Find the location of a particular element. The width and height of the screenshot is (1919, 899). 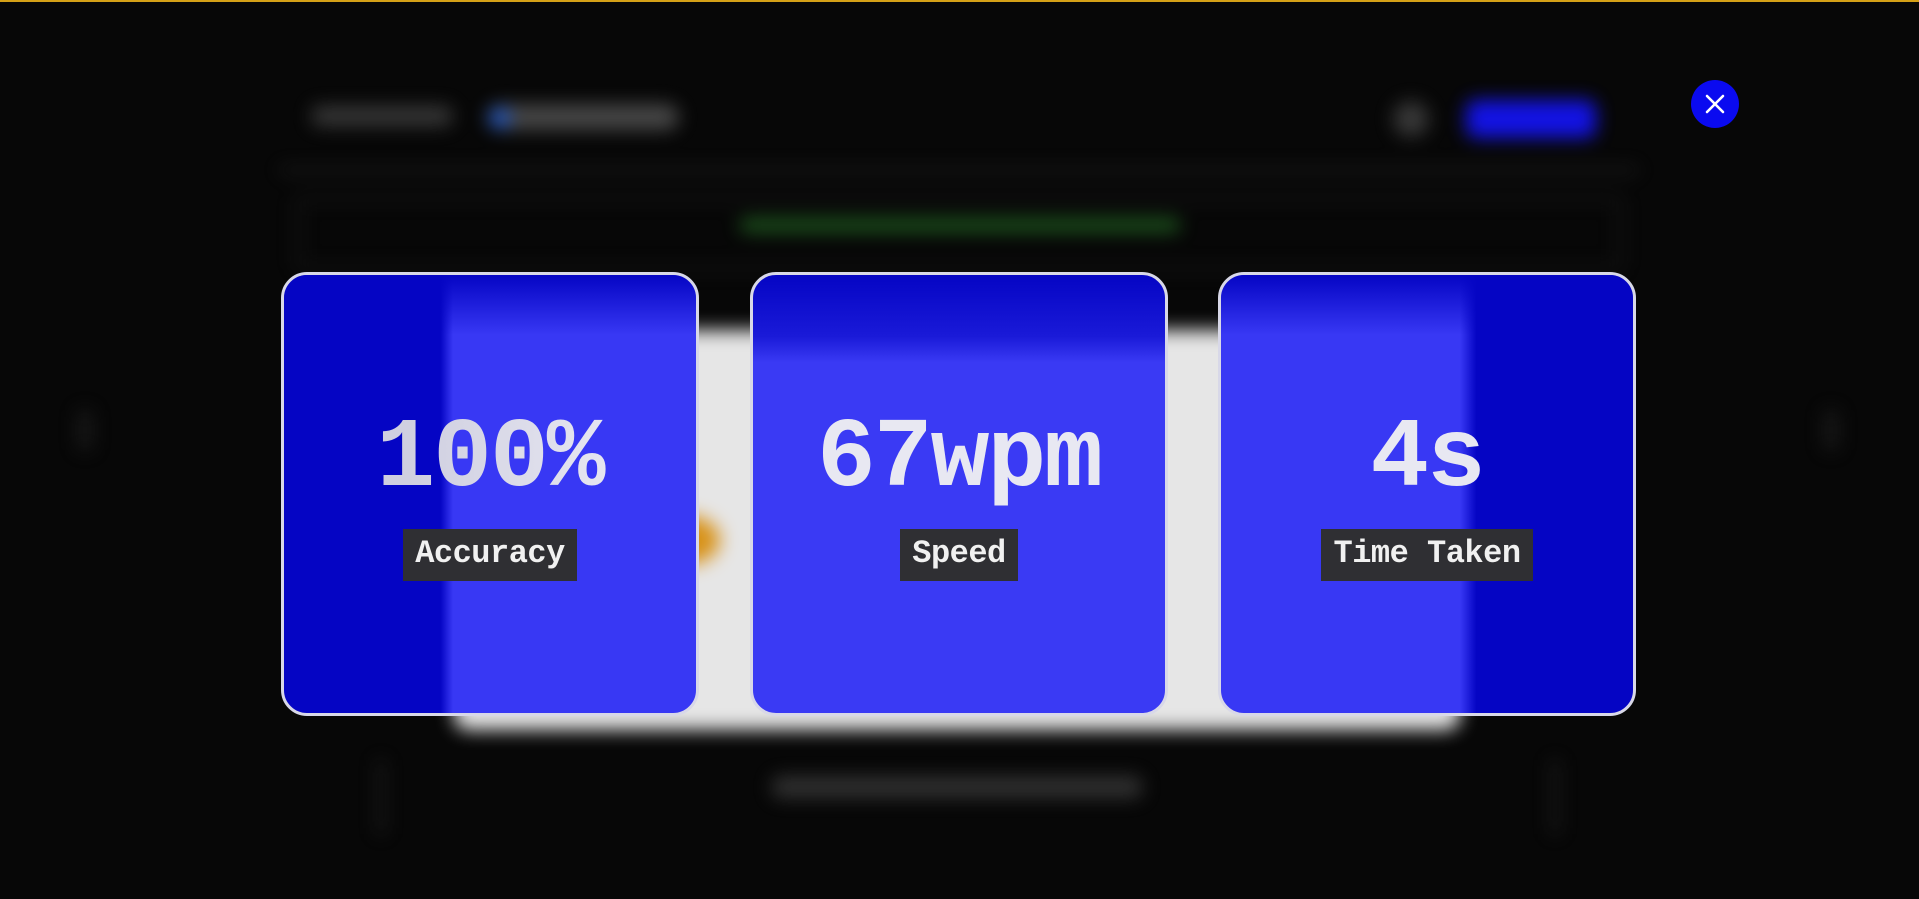

bg-side-arrow-left is located at coordinates (85, 430).